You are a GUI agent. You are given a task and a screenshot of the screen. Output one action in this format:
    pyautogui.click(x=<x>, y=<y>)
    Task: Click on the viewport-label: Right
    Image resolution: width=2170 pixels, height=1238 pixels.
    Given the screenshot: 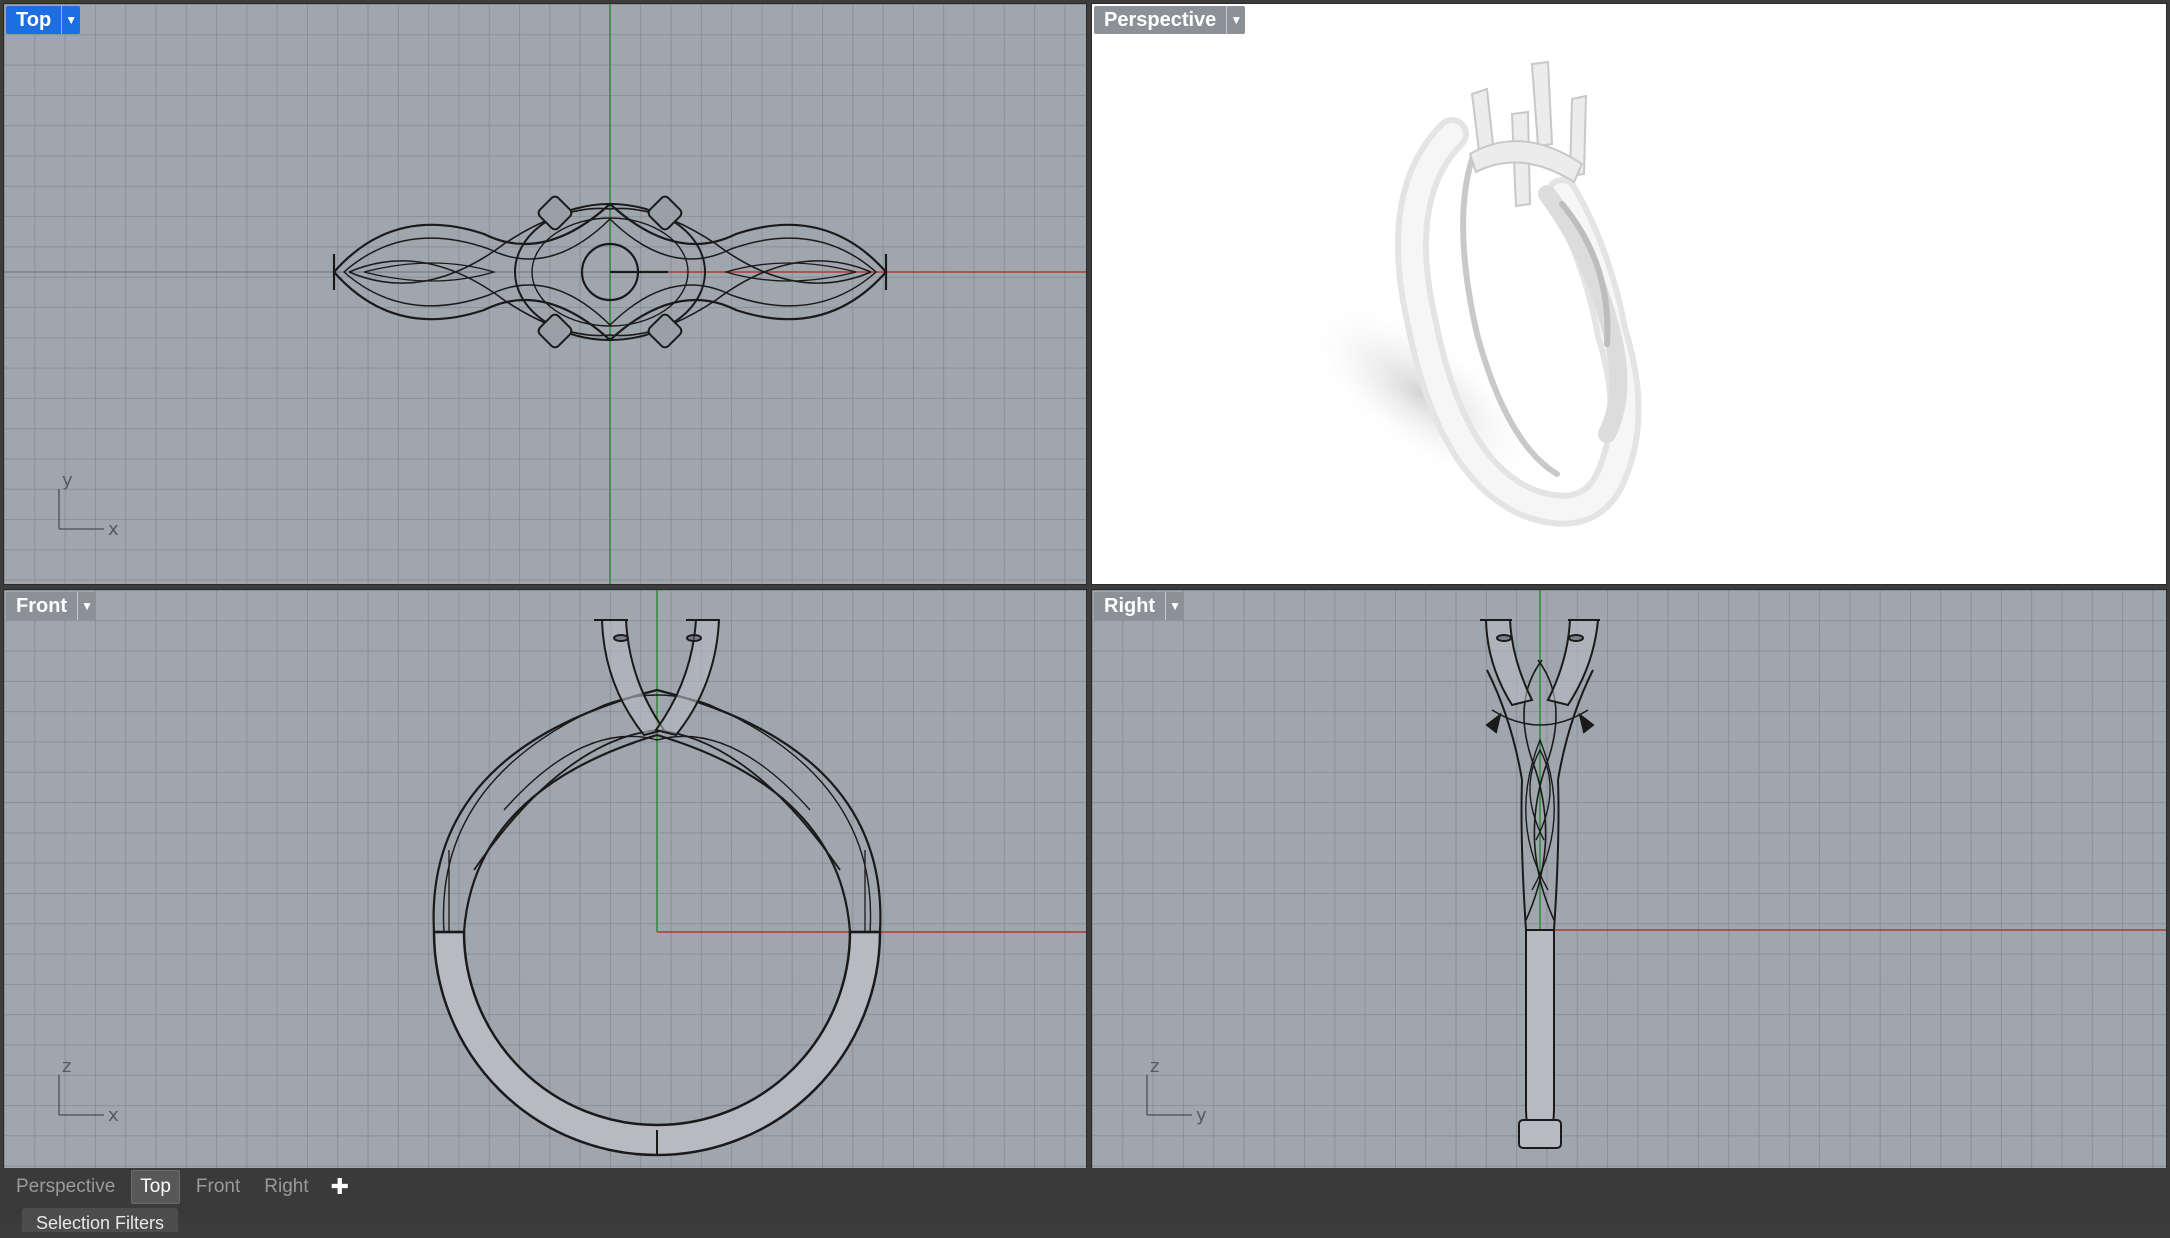 What is the action you would take?
    pyautogui.click(x=1130, y=606)
    